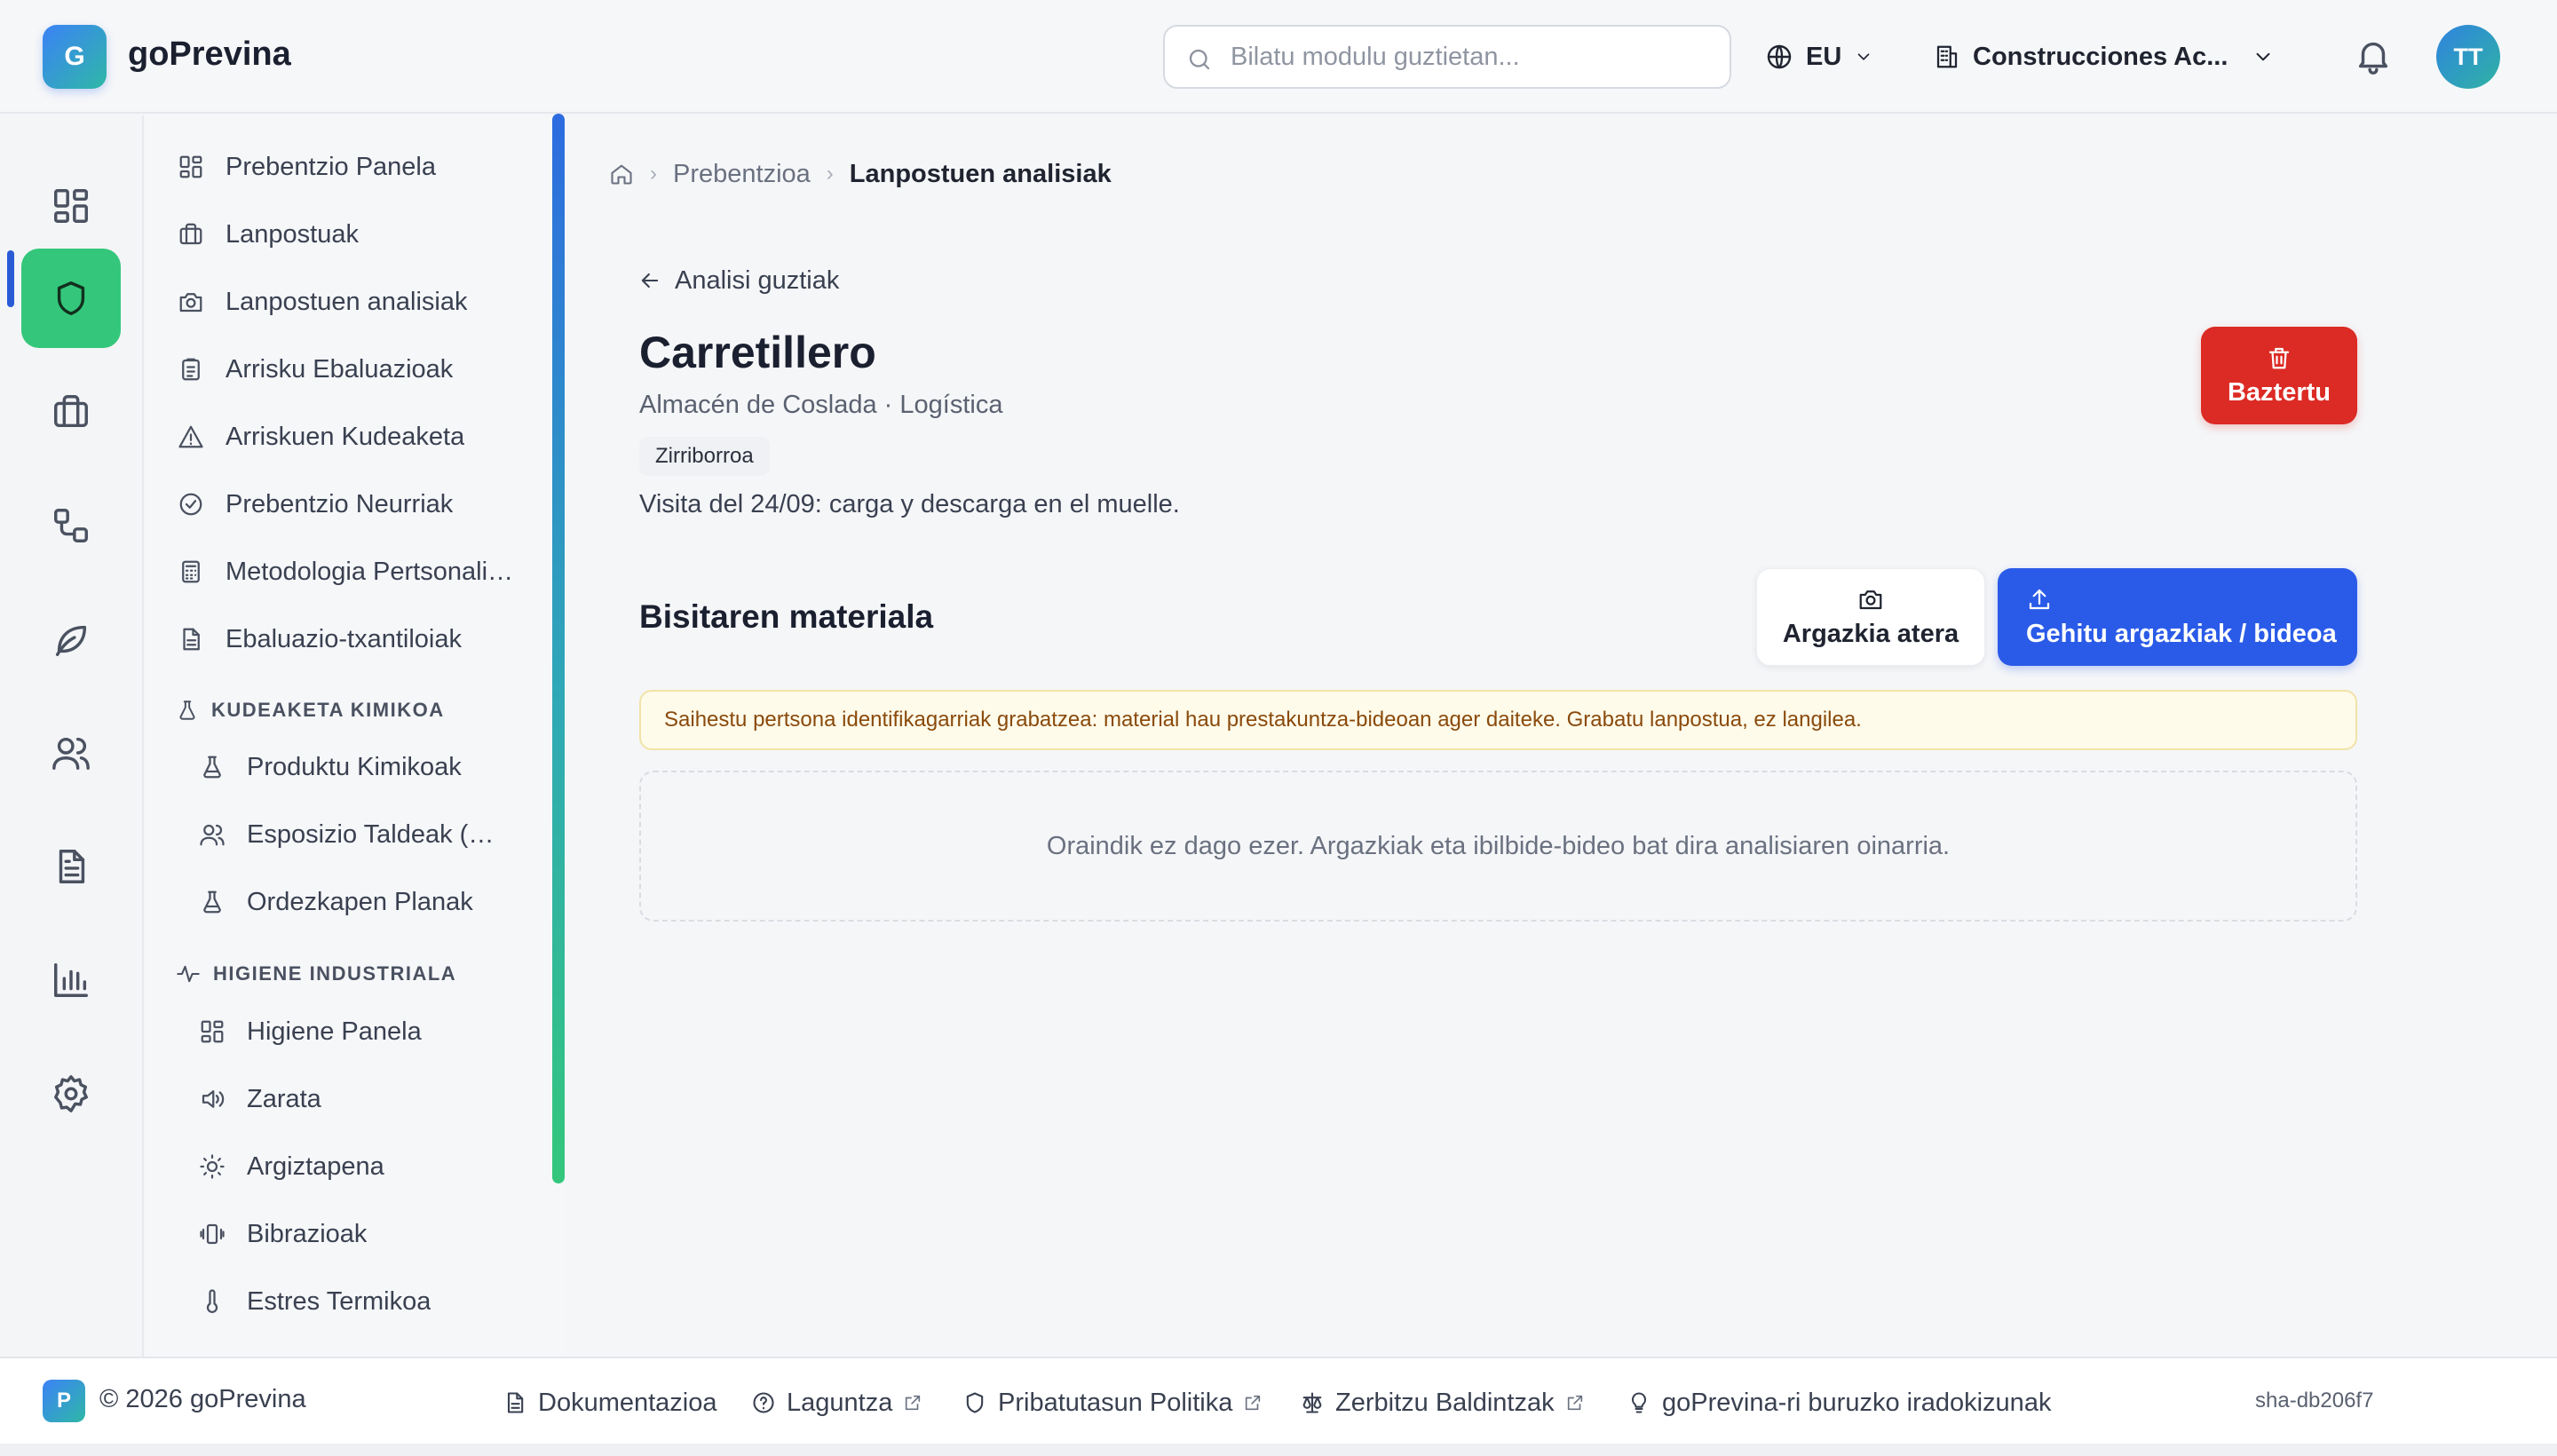 This screenshot has width=2557, height=1456. I want to click on rail-environment, so click(71, 639).